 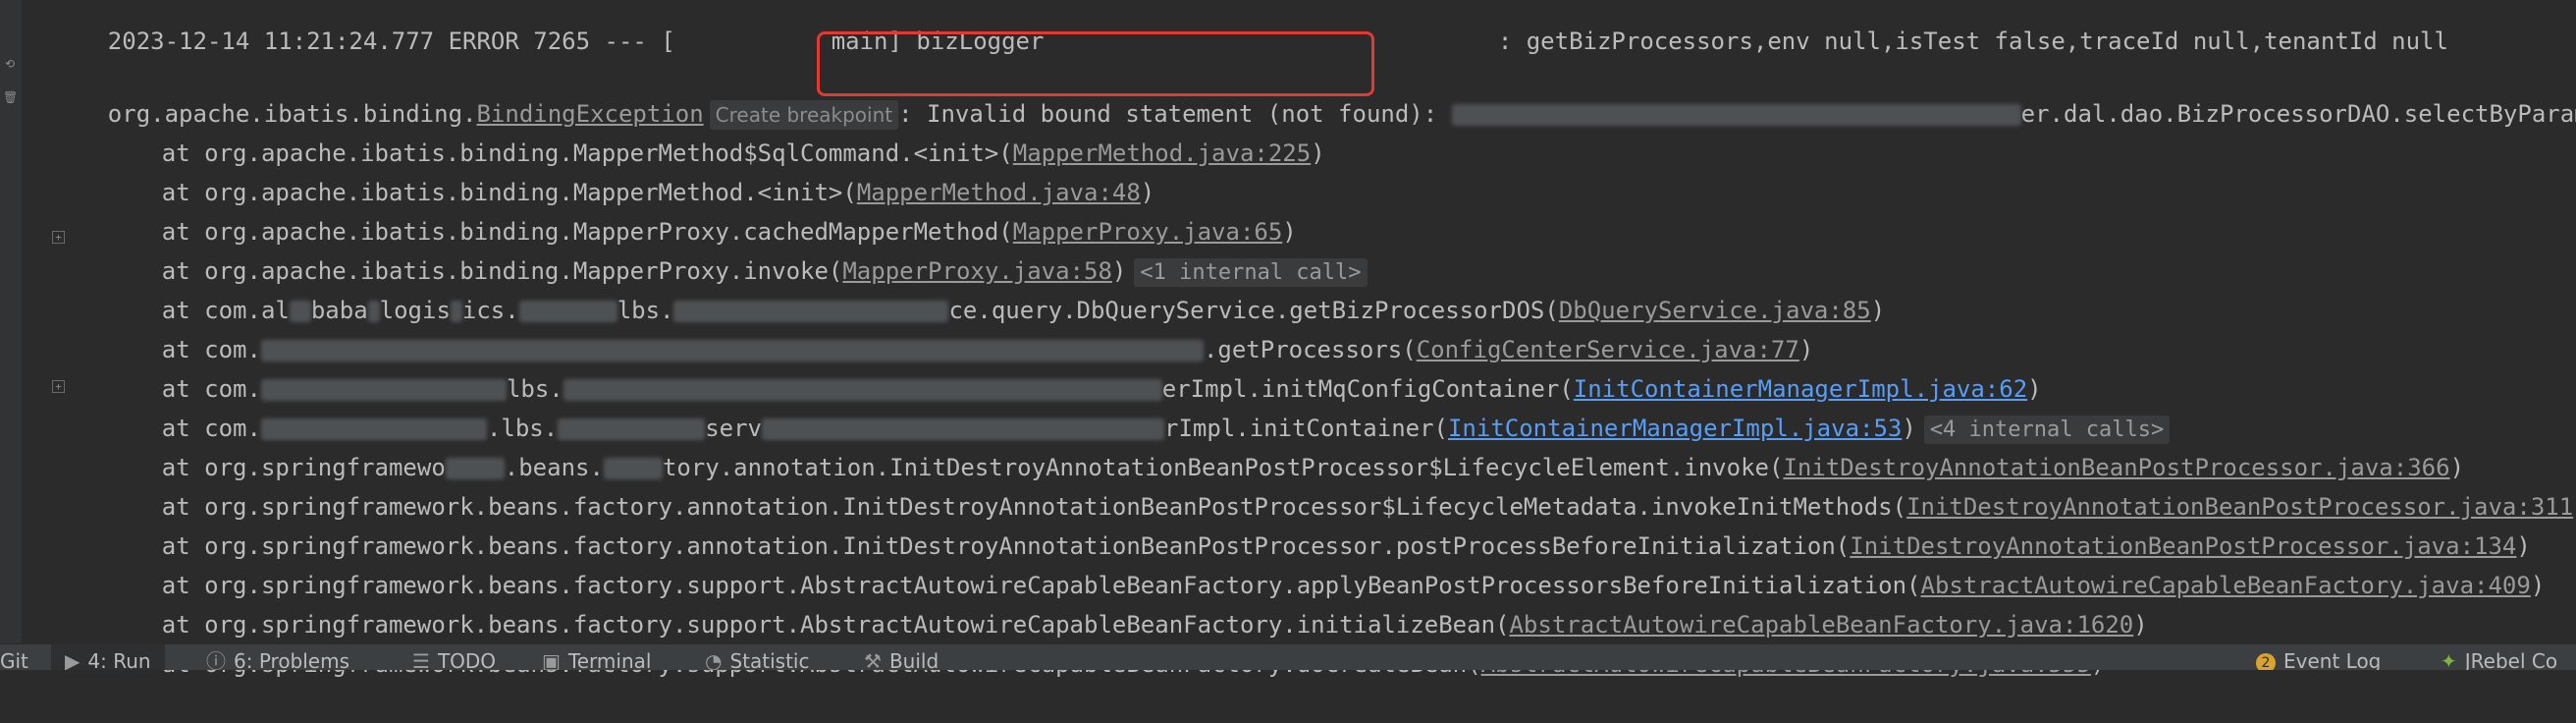 What do you see at coordinates (1736, 115) in the screenshot?
I see `redacted-text` at bounding box center [1736, 115].